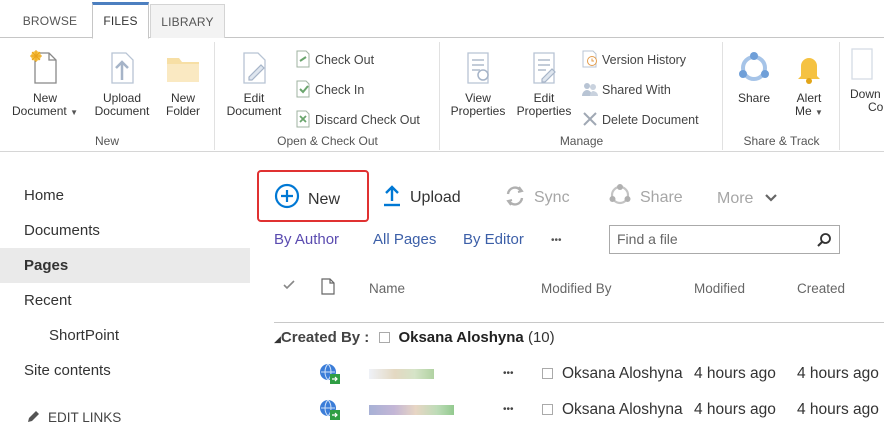 The height and width of the screenshot is (431, 884). Describe the element at coordinates (821, 288) in the screenshot. I see `column-header-created: Created` at that location.